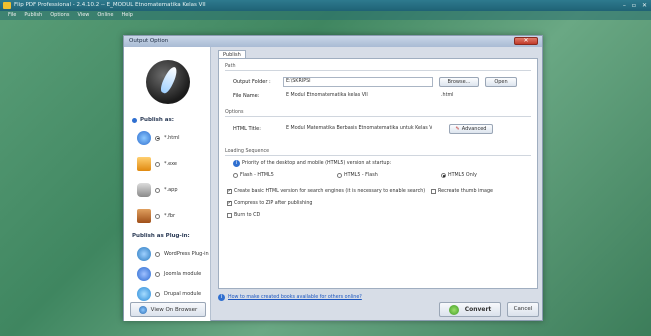  I want to click on flash-html5-radio, so click(235, 175).